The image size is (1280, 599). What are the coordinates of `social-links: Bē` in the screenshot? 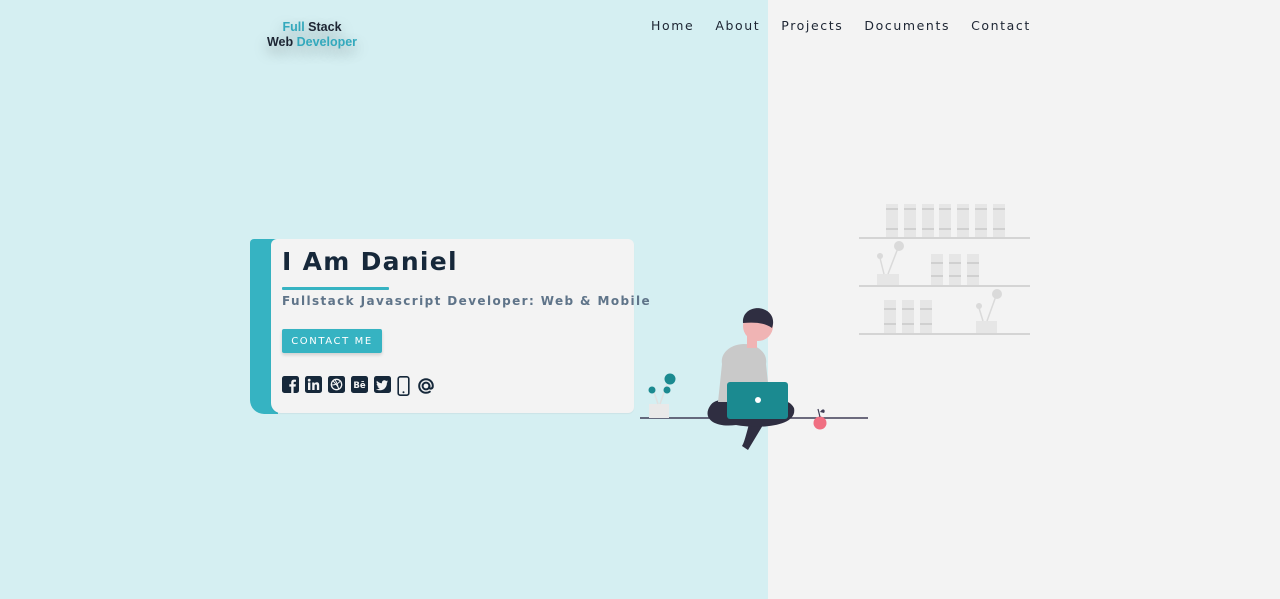 It's located at (362, 386).